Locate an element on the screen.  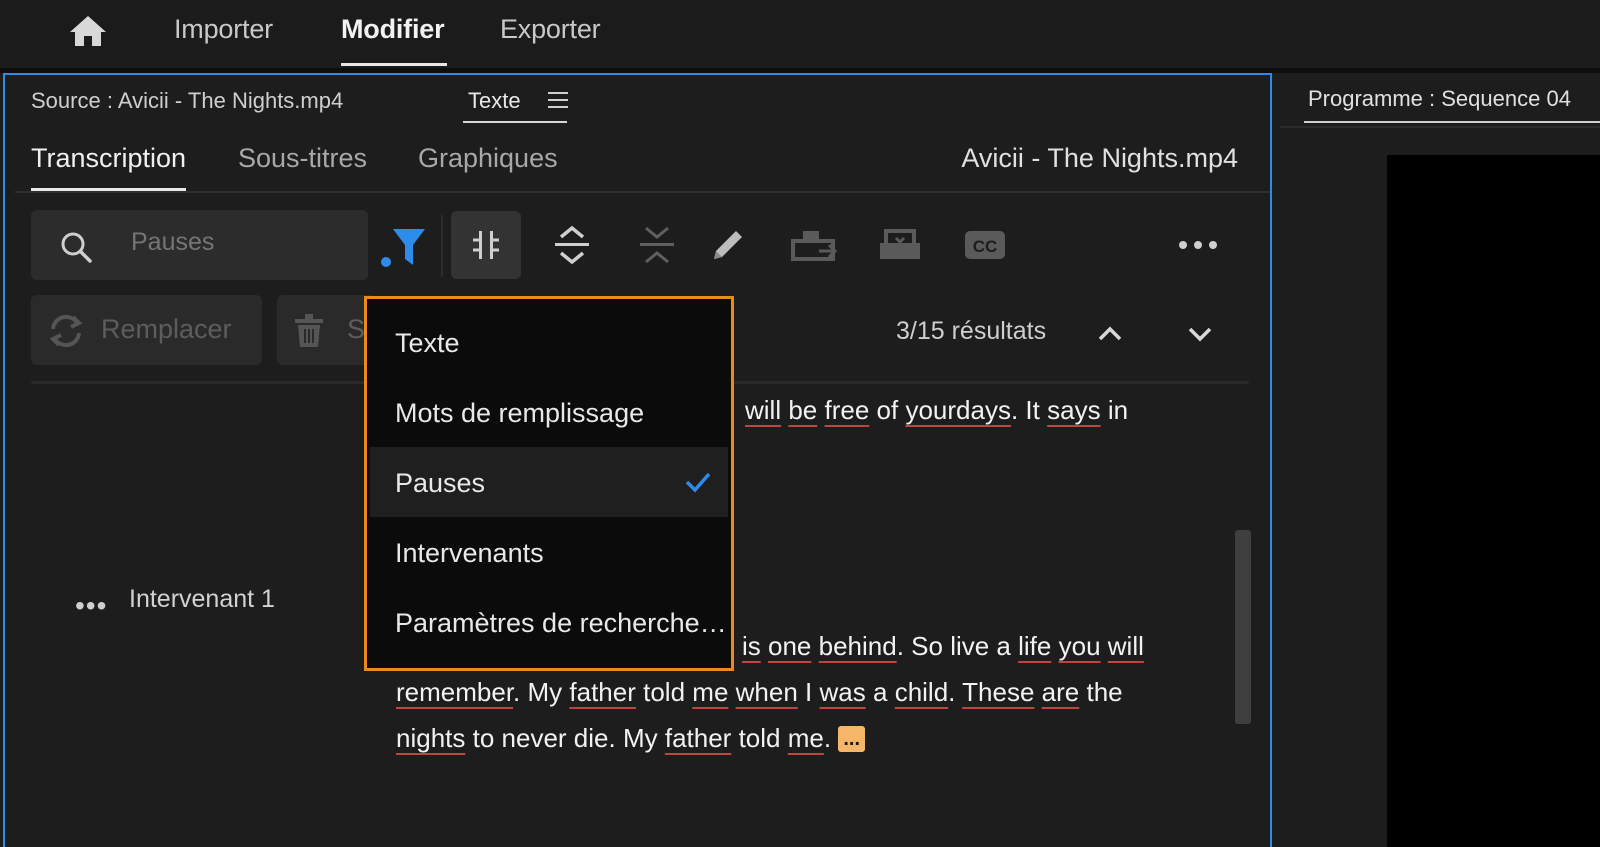
dropdown-item-label: Mots de remplissage is located at coordinates (520, 413).